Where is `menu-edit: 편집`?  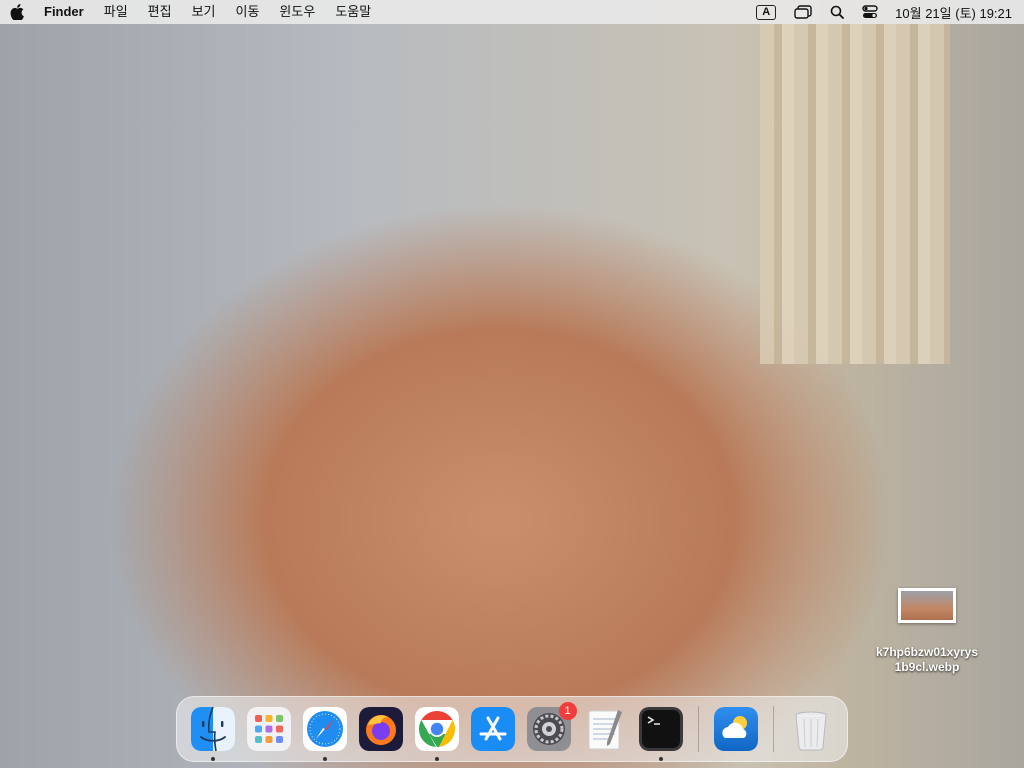
menu-edit: 편집 is located at coordinates (160, 12).